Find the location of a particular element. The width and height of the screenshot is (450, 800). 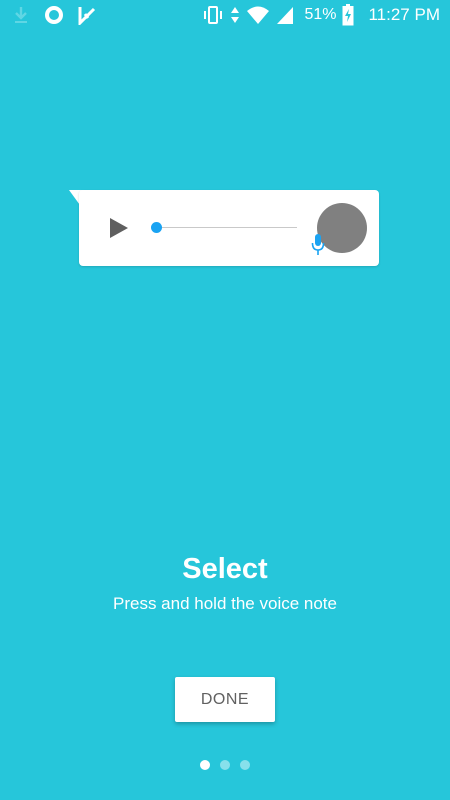

status-right-icons: 51% 11:27 PM is located at coordinates (321, 15).